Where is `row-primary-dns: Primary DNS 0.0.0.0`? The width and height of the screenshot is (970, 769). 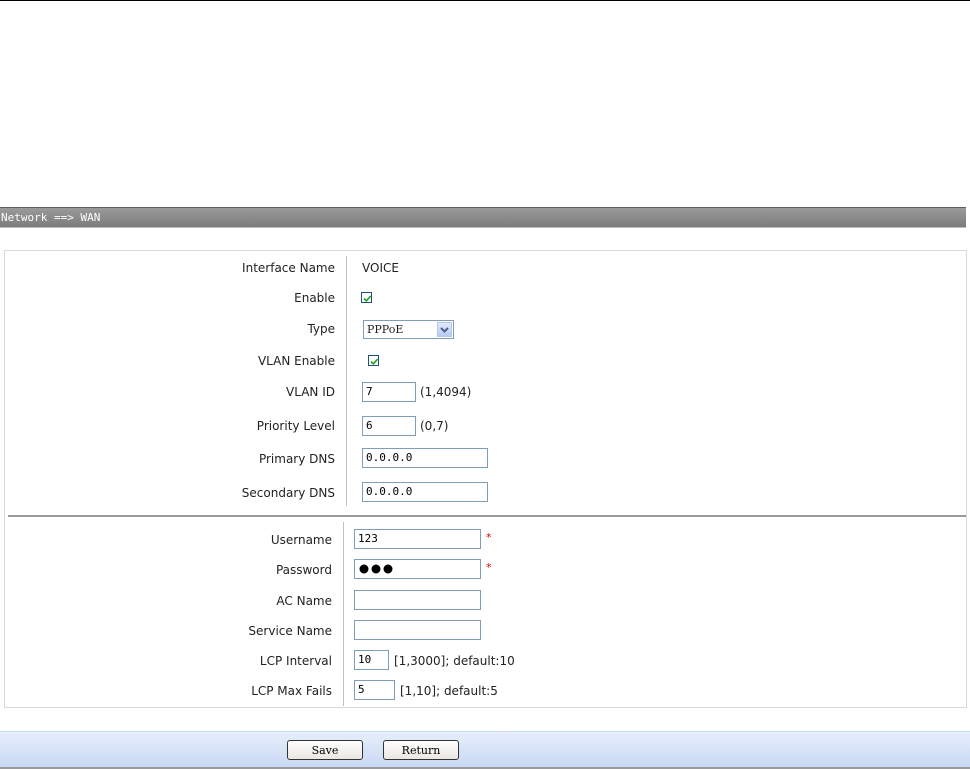
row-primary-dns: Primary DNS 0.0.0.0 is located at coordinates (485, 459).